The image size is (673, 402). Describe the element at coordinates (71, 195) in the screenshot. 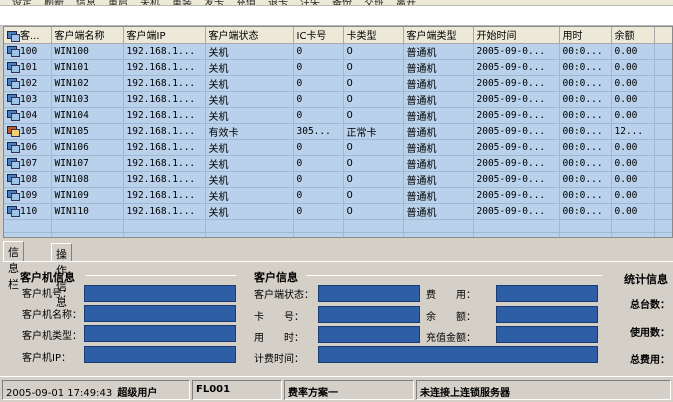

I see `cell-text: WIN109` at that location.